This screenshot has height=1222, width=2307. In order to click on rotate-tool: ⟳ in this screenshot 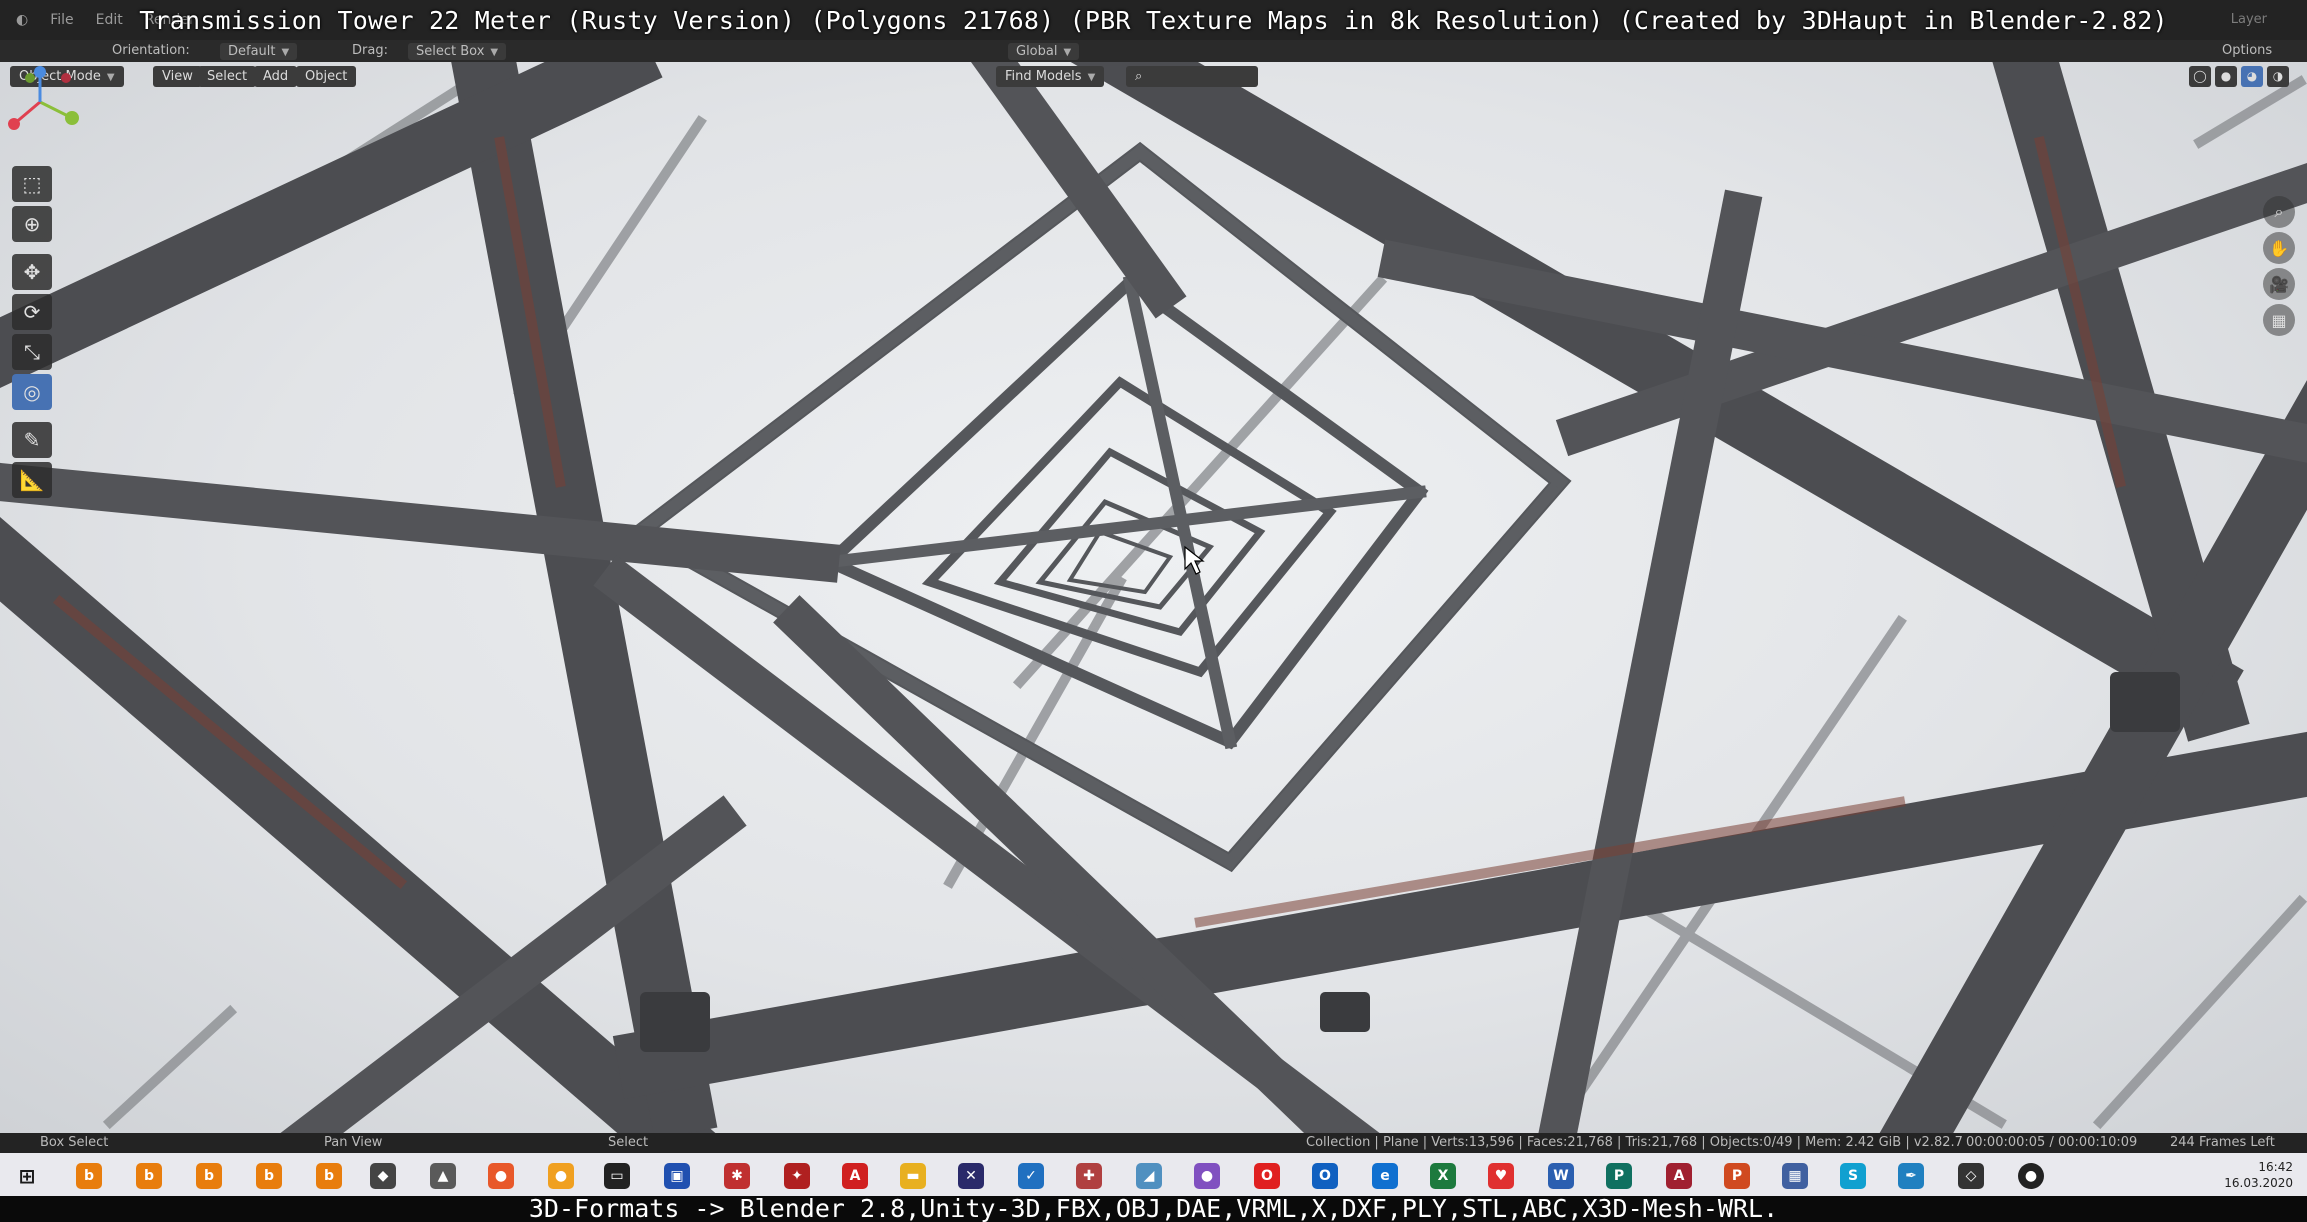, I will do `click(32, 312)`.